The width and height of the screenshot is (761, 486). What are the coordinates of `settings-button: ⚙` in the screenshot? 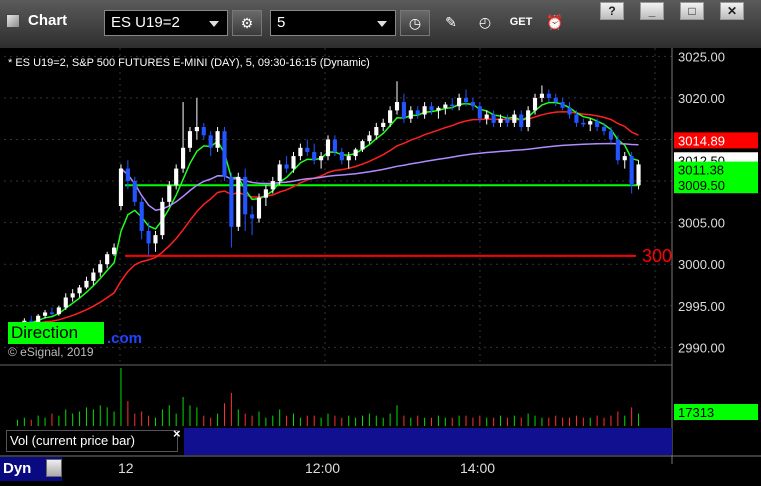 It's located at (247, 23).